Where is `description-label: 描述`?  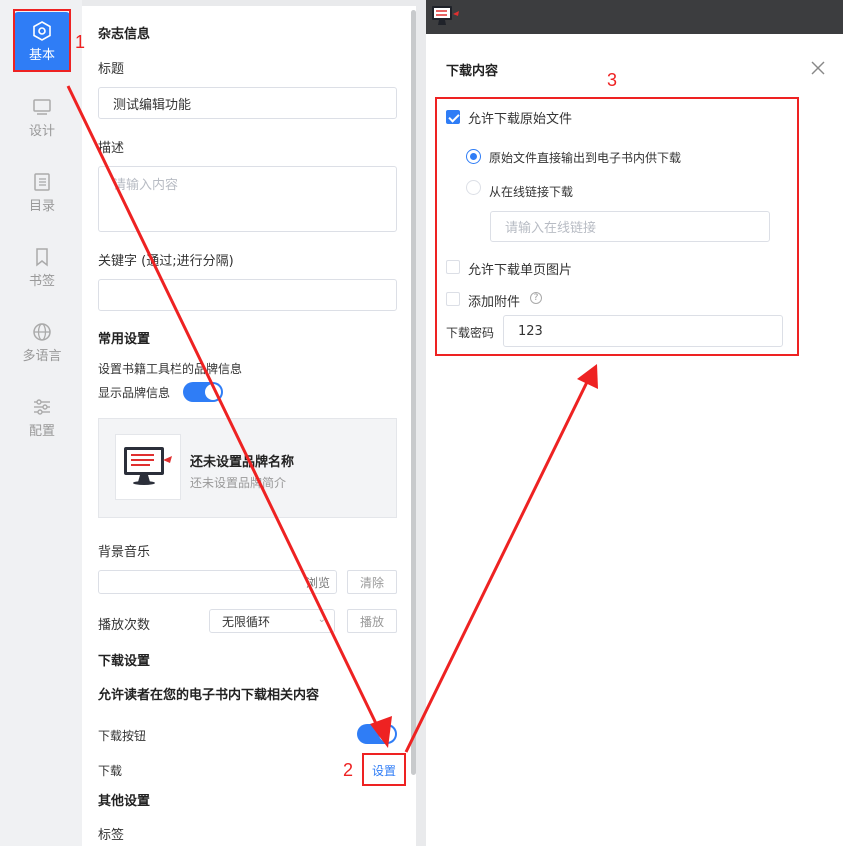
description-label: 描述 is located at coordinates (111, 148).